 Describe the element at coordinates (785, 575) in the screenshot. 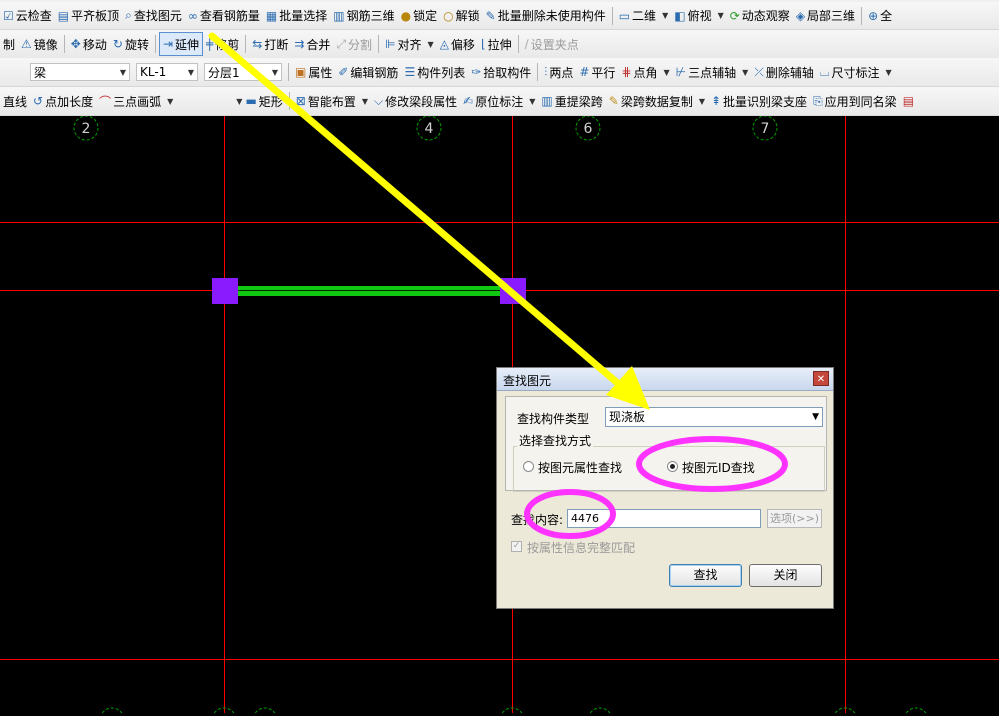

I see `close-button: 关闭` at that location.